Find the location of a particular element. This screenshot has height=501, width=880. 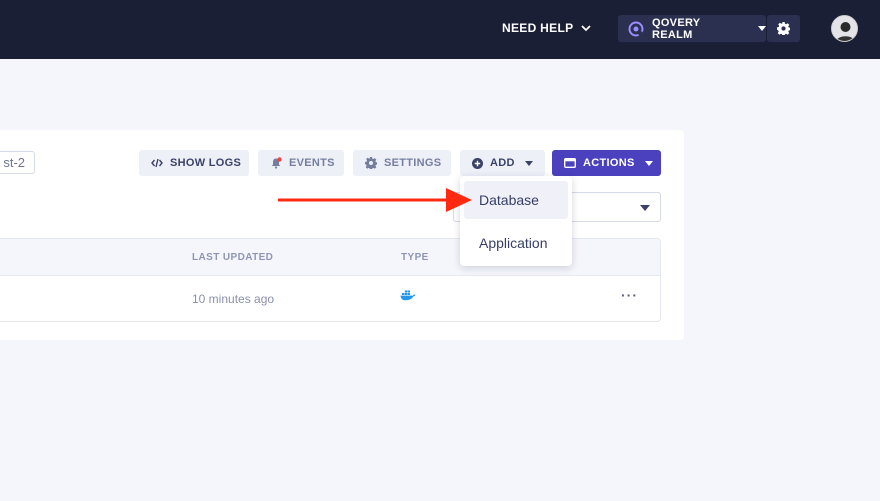

user-photo-icon is located at coordinates (844, 28).